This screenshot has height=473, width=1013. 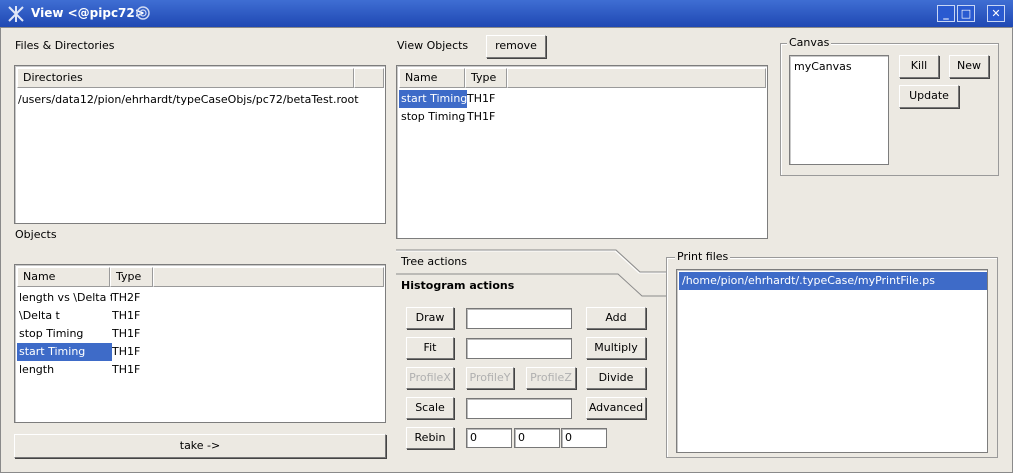 What do you see at coordinates (839, 67) in the screenshot?
I see `canvas-item: myCanvas` at bounding box center [839, 67].